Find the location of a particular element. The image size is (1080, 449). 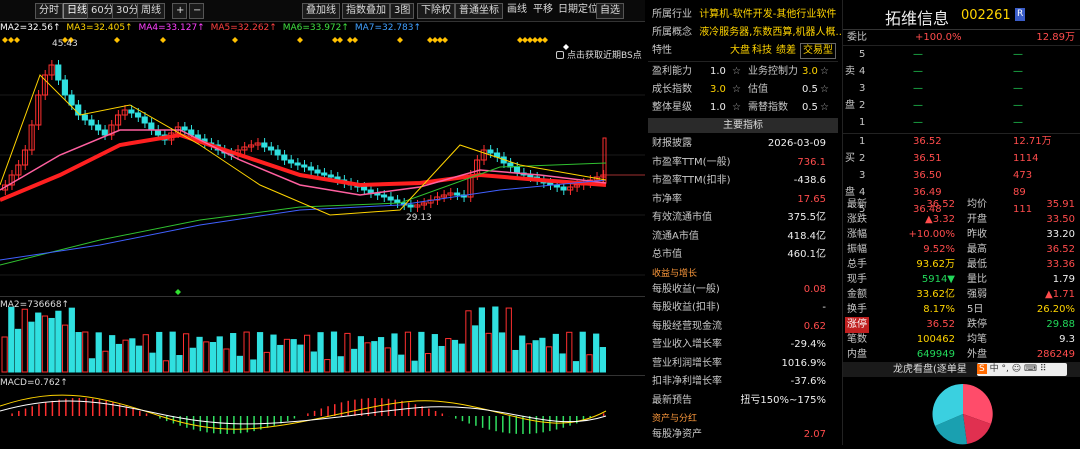

feature-tag: 大盘 is located at coordinates (740, 50).